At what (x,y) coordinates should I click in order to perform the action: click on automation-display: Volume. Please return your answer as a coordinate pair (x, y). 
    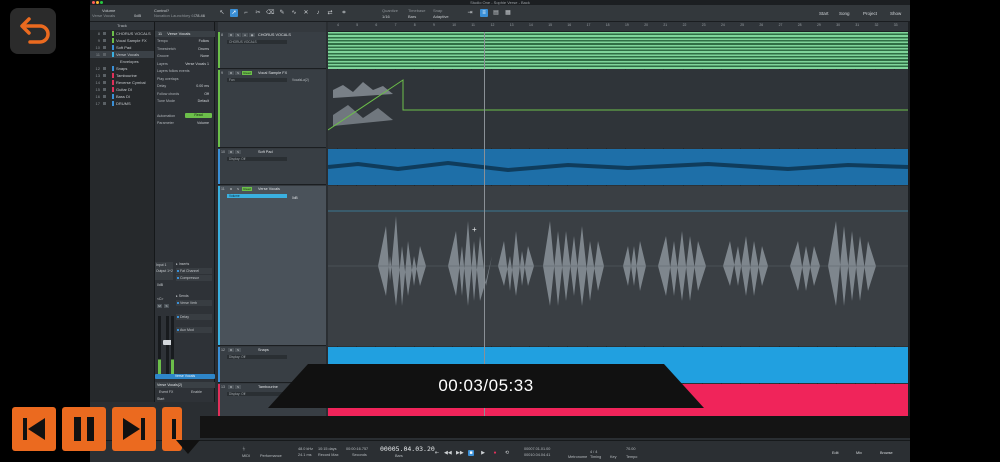
    Looking at the image, I should click on (257, 196).